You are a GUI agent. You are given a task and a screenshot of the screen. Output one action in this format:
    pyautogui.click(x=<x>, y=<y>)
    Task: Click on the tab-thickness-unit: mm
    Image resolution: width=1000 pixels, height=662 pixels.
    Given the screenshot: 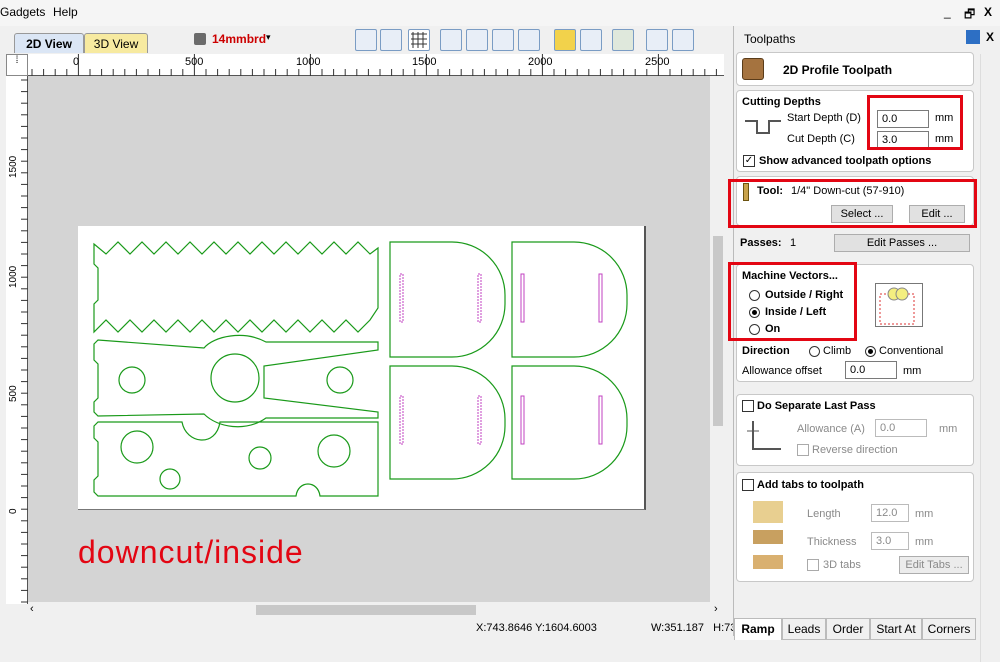 What is the action you would take?
    pyautogui.click(x=924, y=542)
    